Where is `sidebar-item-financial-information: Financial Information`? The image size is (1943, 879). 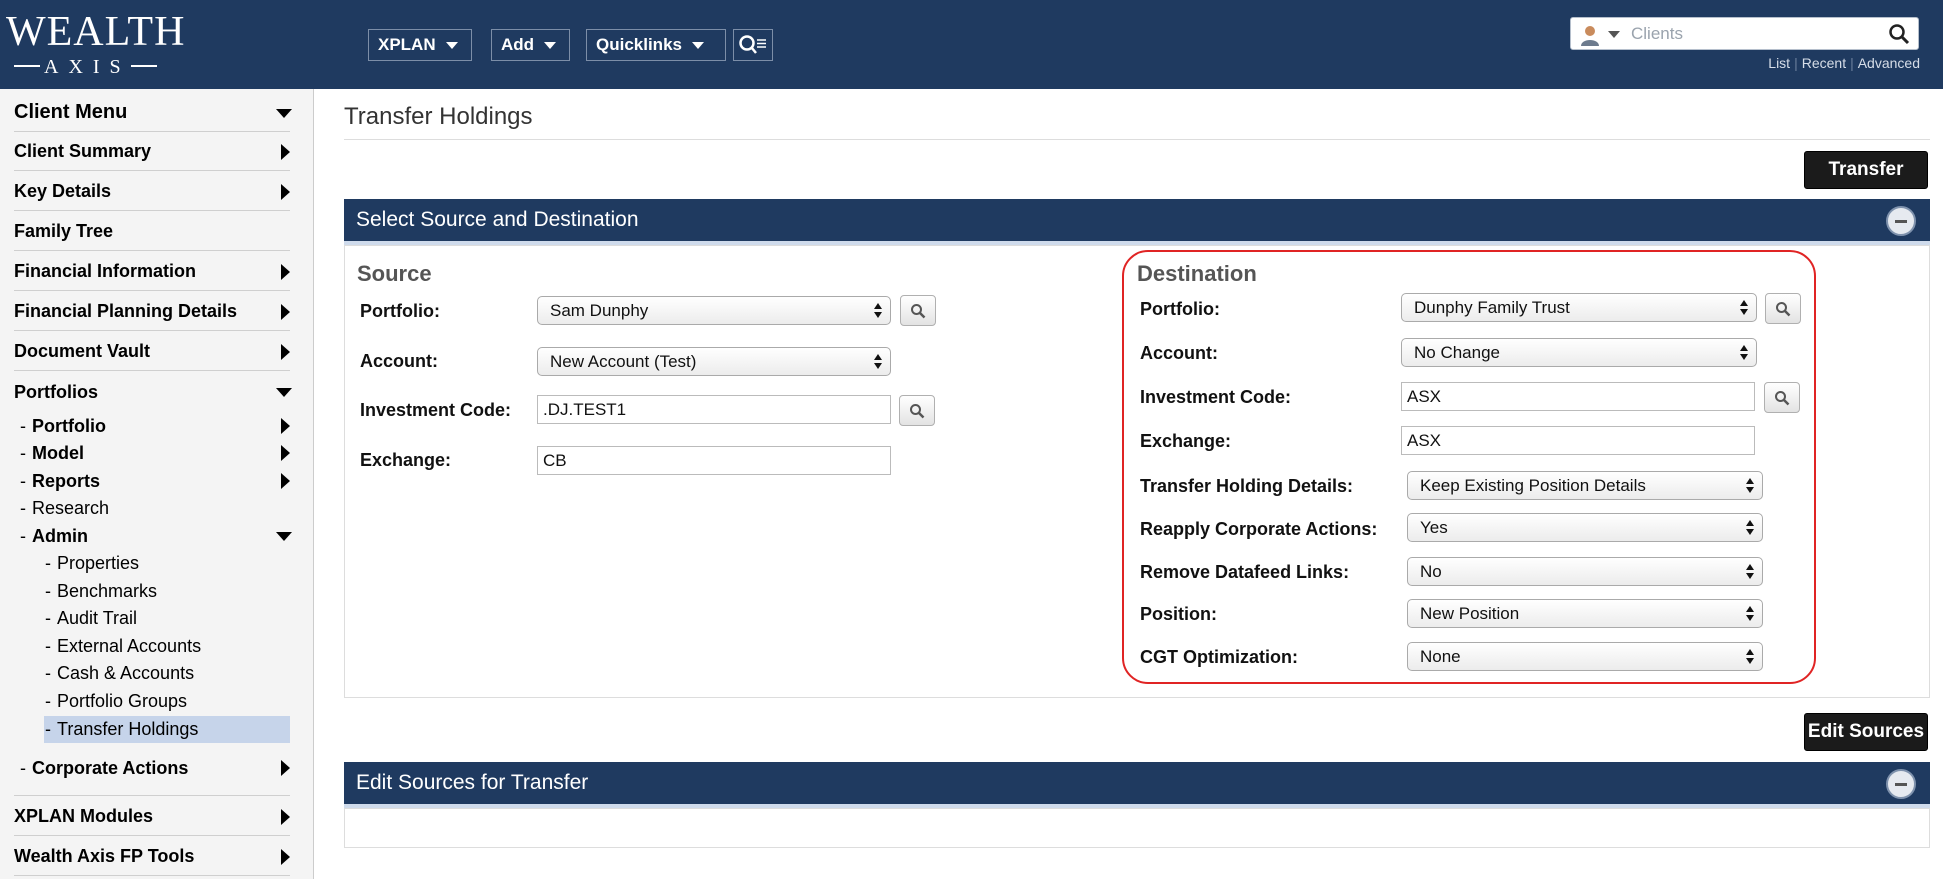
sidebar-item-financial-information: Financial Information is located at coordinates (152, 272).